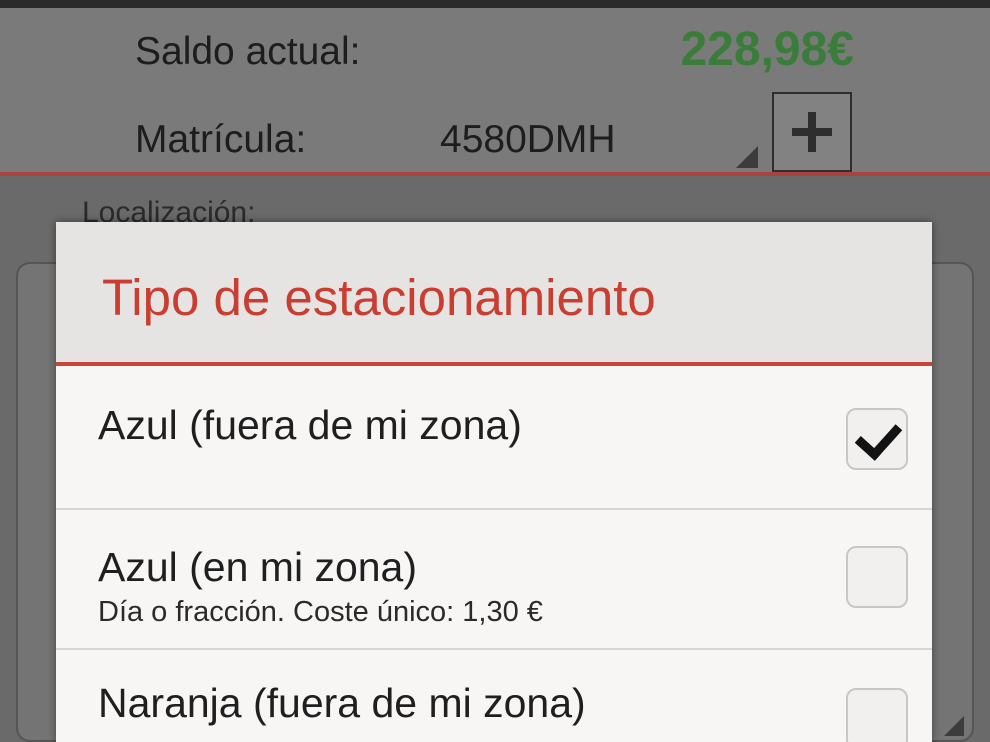 The image size is (990, 742). What do you see at coordinates (320, 612) in the screenshot?
I see `option-description: Día o fracción. Coste único: 1,30 €` at bounding box center [320, 612].